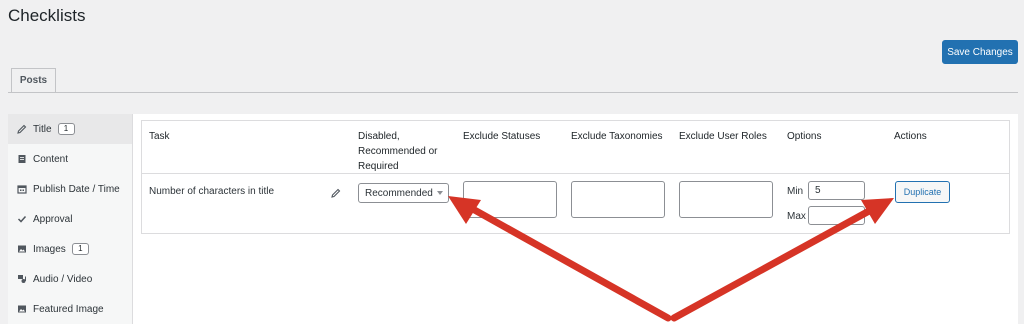 This screenshot has width=1024, height=324. I want to click on exclude-taxonomies-field, so click(618, 199).